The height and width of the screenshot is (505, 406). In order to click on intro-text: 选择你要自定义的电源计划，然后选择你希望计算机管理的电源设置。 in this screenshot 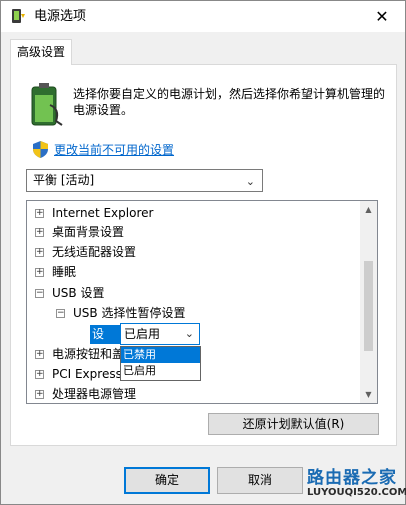, I will do `click(229, 102)`.